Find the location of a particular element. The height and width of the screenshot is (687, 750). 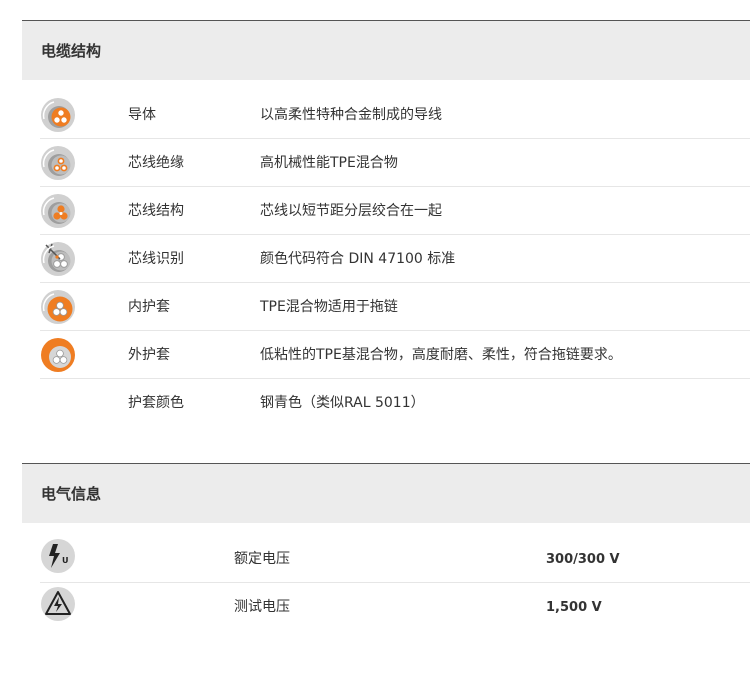

construction-row-inner-jacket: 内护套 TPE混合物适用于拖链 is located at coordinates (395, 307).